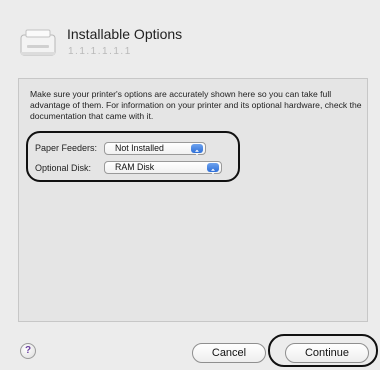  Describe the element at coordinates (133, 156) in the screenshot. I see `options-highlight-ring` at that location.